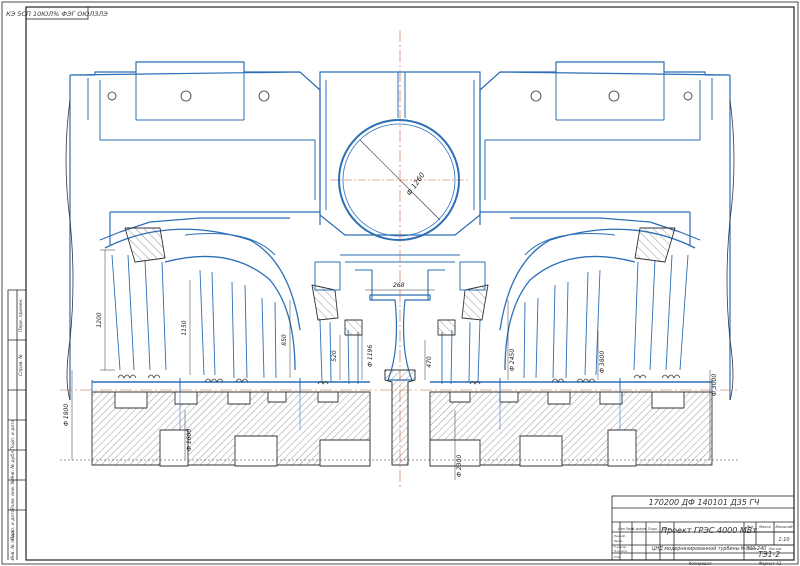  What do you see at coordinates (353, 327) in the screenshot?
I see `inner-ring-left` at bounding box center [353, 327].